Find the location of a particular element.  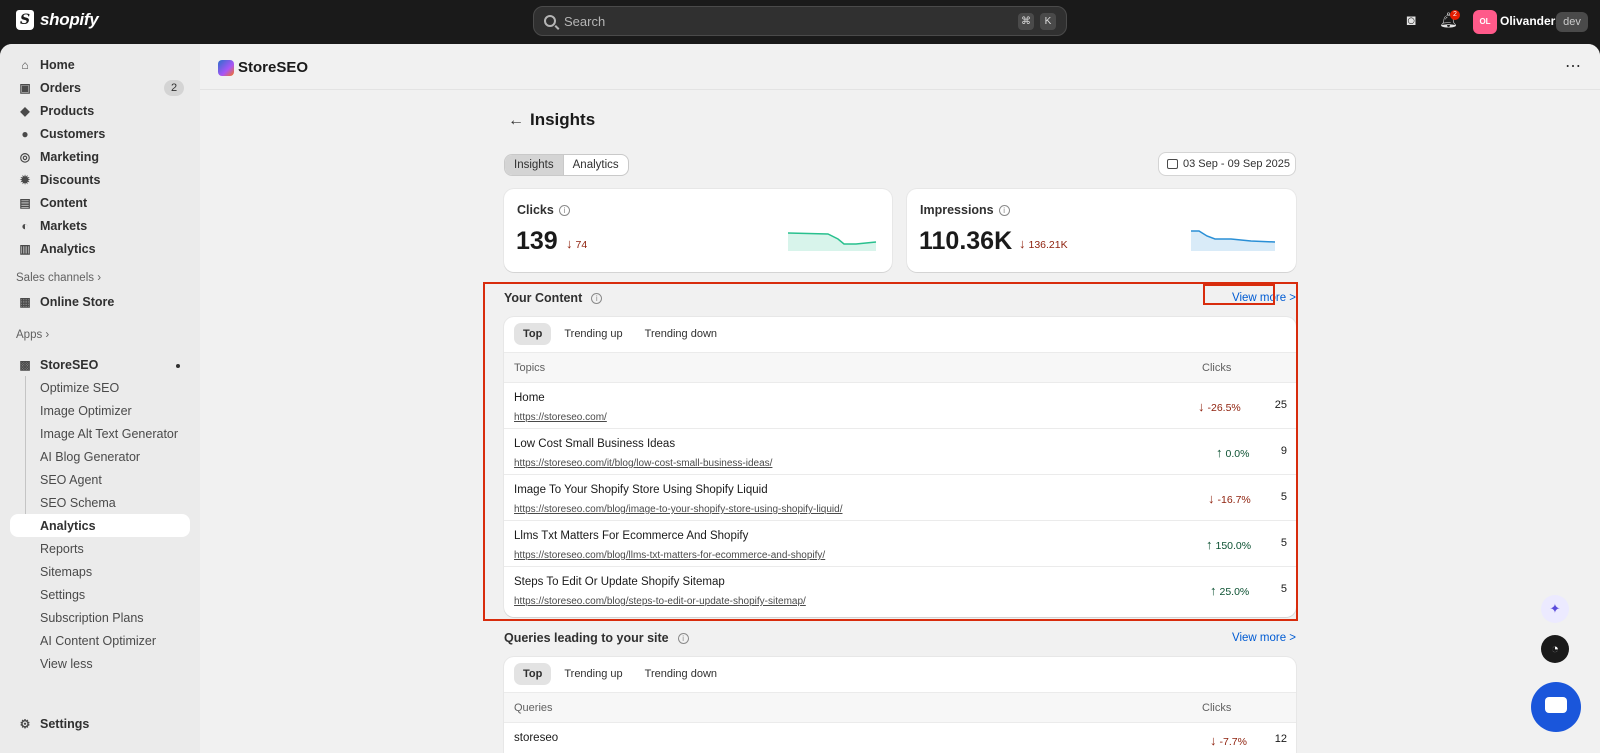

ai-sparkle-icon: ✦ is located at coordinates (1555, 609).